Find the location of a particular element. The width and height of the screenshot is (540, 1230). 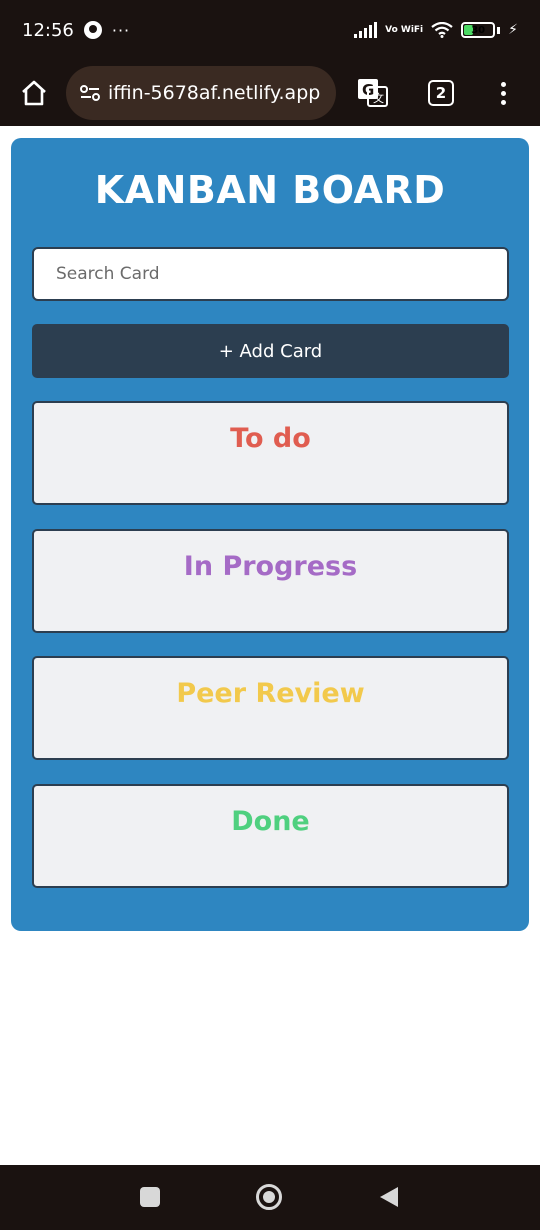

column-done: Done is located at coordinates (270, 836).